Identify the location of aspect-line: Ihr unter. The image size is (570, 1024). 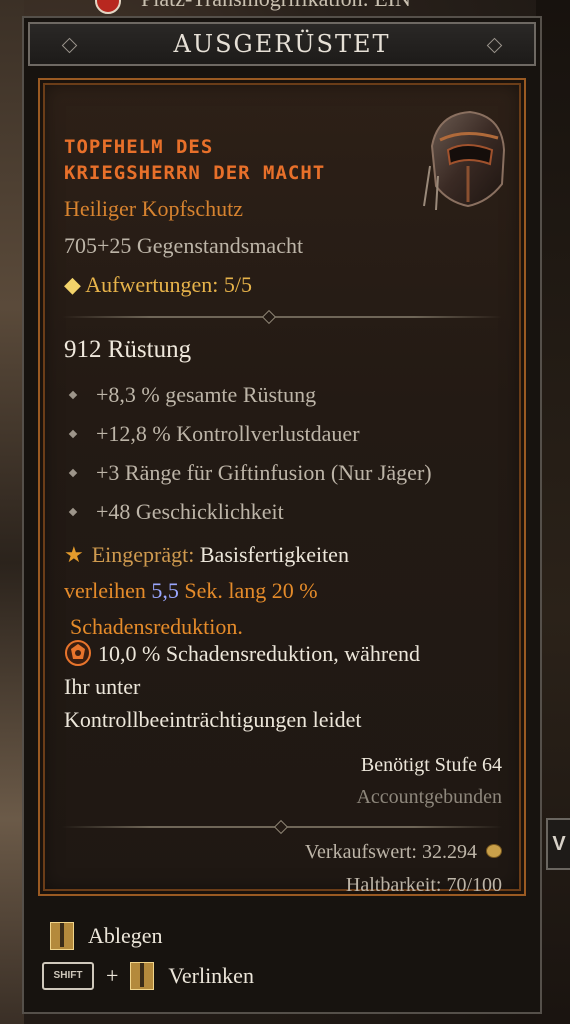
(102, 686).